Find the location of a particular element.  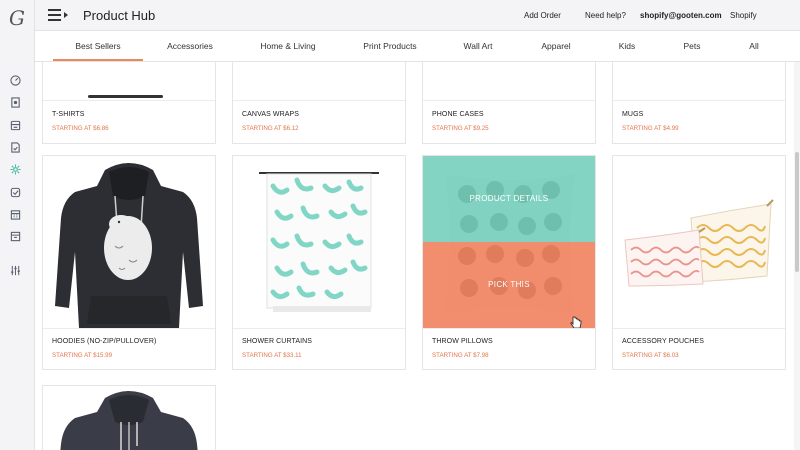

product-price: STARTING AT $7.98 is located at coordinates (460, 355).